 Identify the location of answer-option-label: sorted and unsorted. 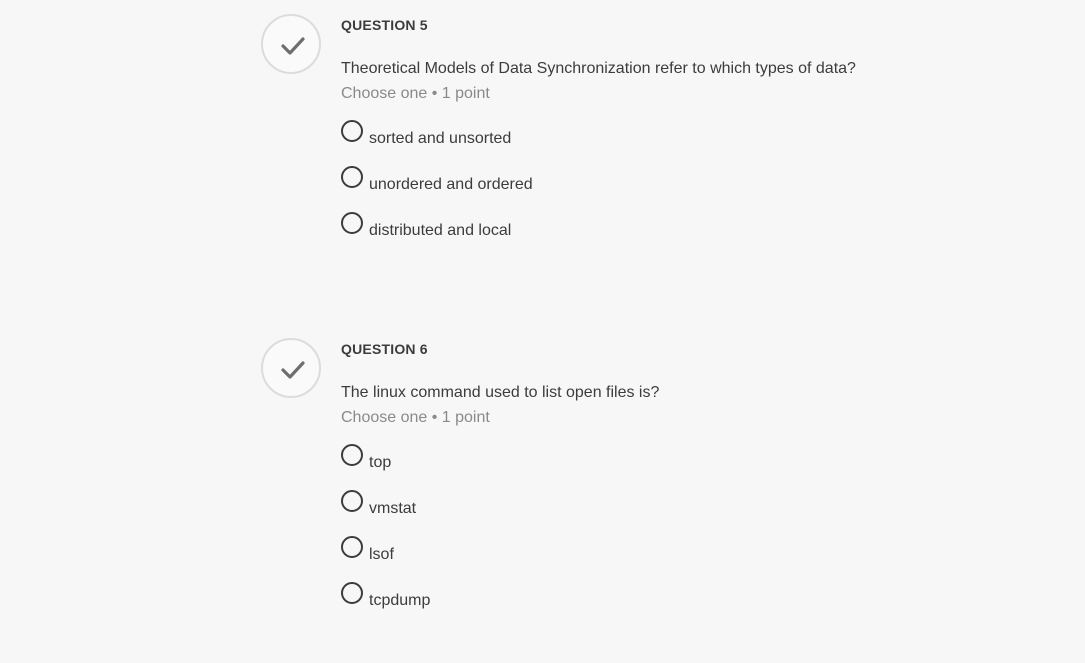
(440, 138).